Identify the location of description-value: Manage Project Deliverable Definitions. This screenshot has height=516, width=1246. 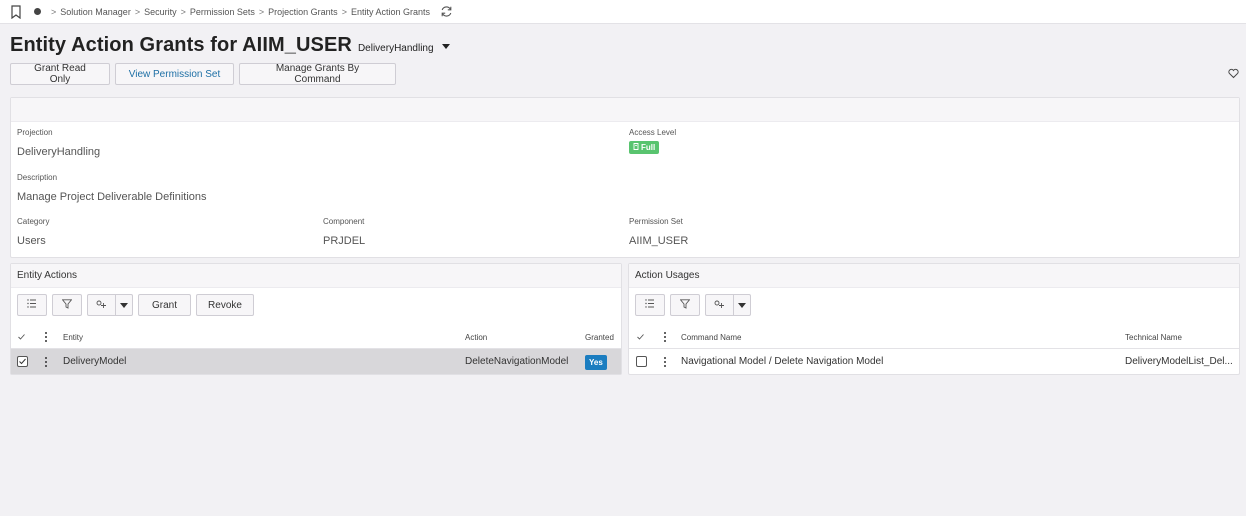
(112, 197).